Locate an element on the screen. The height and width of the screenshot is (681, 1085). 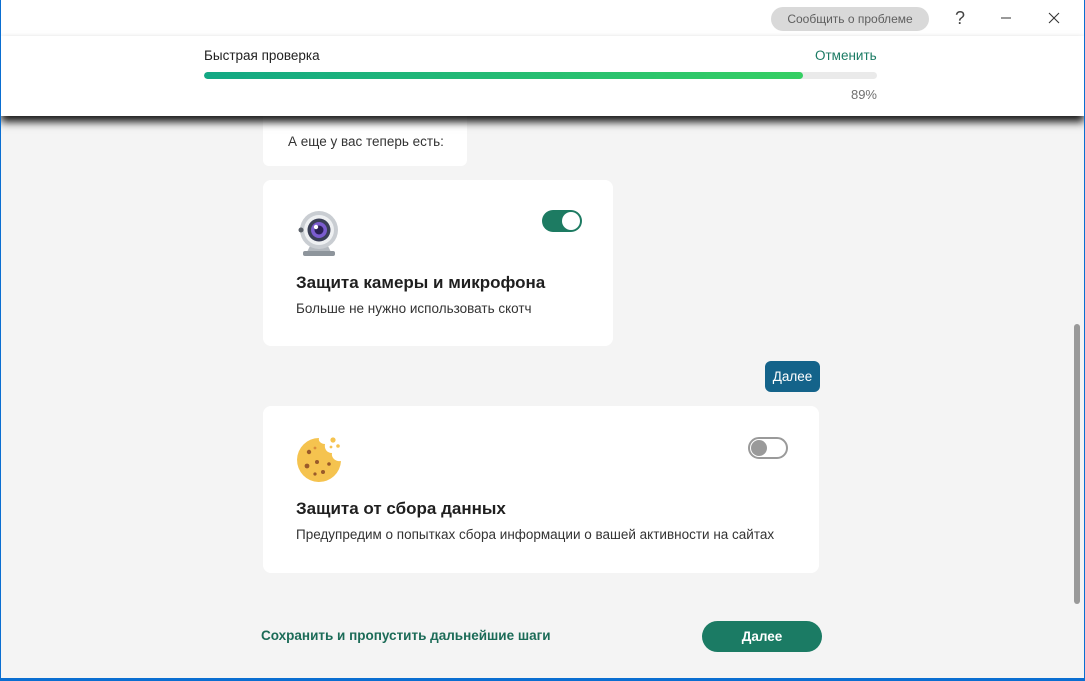
data-collection-toggle is located at coordinates (768, 448).